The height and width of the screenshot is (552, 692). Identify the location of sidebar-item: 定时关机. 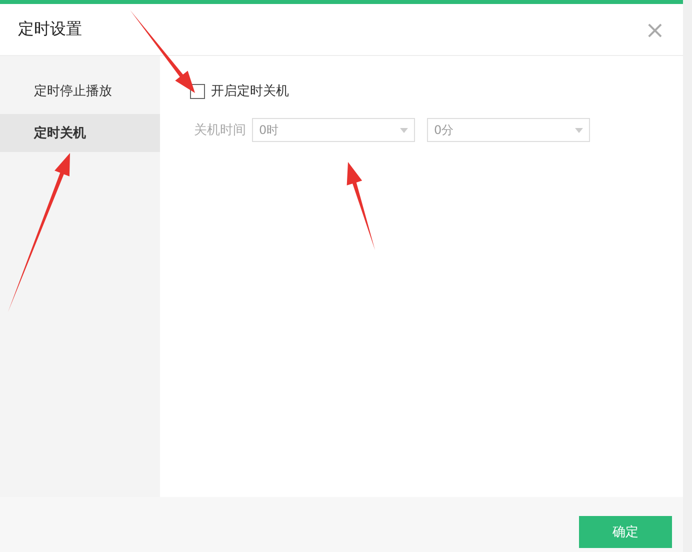
(80, 133).